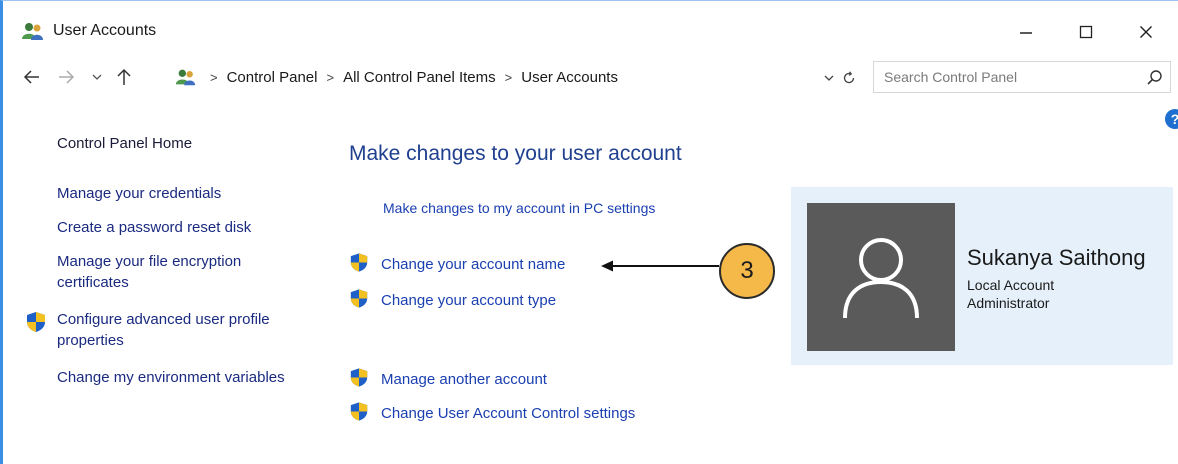 The image size is (1178, 464). Describe the element at coordinates (469, 300) in the screenshot. I see `change-account-type-label: Change your account type` at that location.